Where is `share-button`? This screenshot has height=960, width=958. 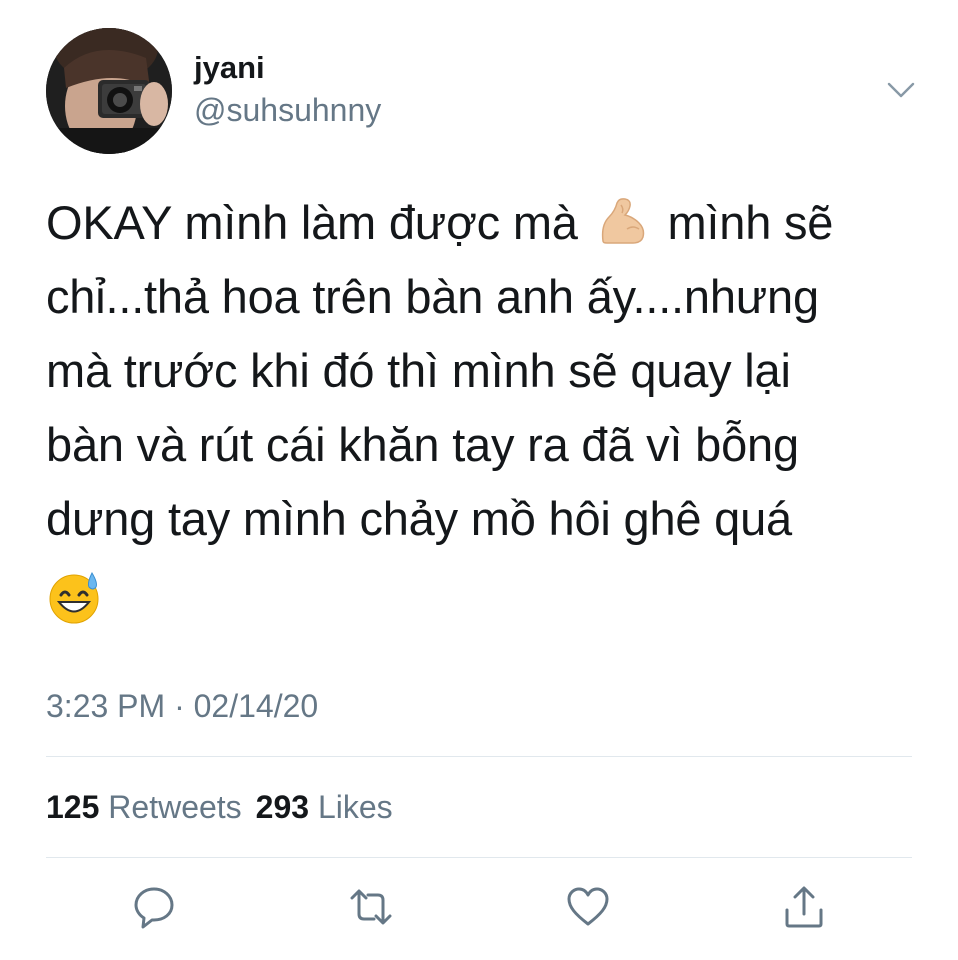
share-button is located at coordinates (804, 907).